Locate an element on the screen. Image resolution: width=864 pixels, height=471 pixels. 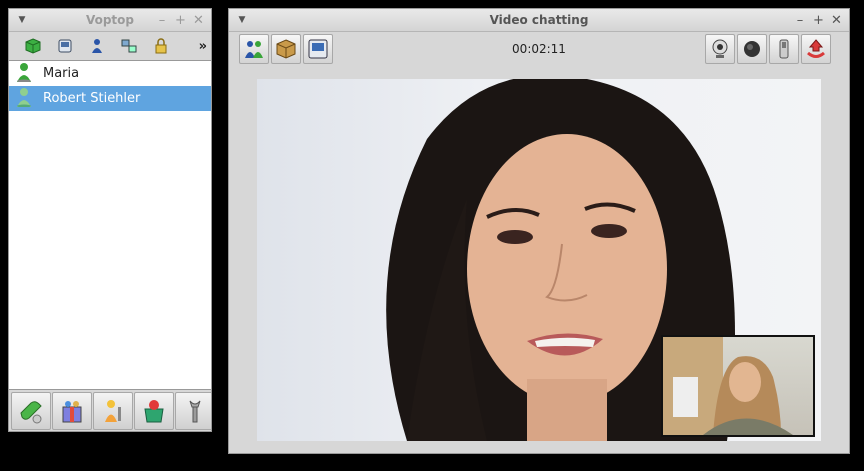
add-contact-icon is located at coordinates (154, 411).